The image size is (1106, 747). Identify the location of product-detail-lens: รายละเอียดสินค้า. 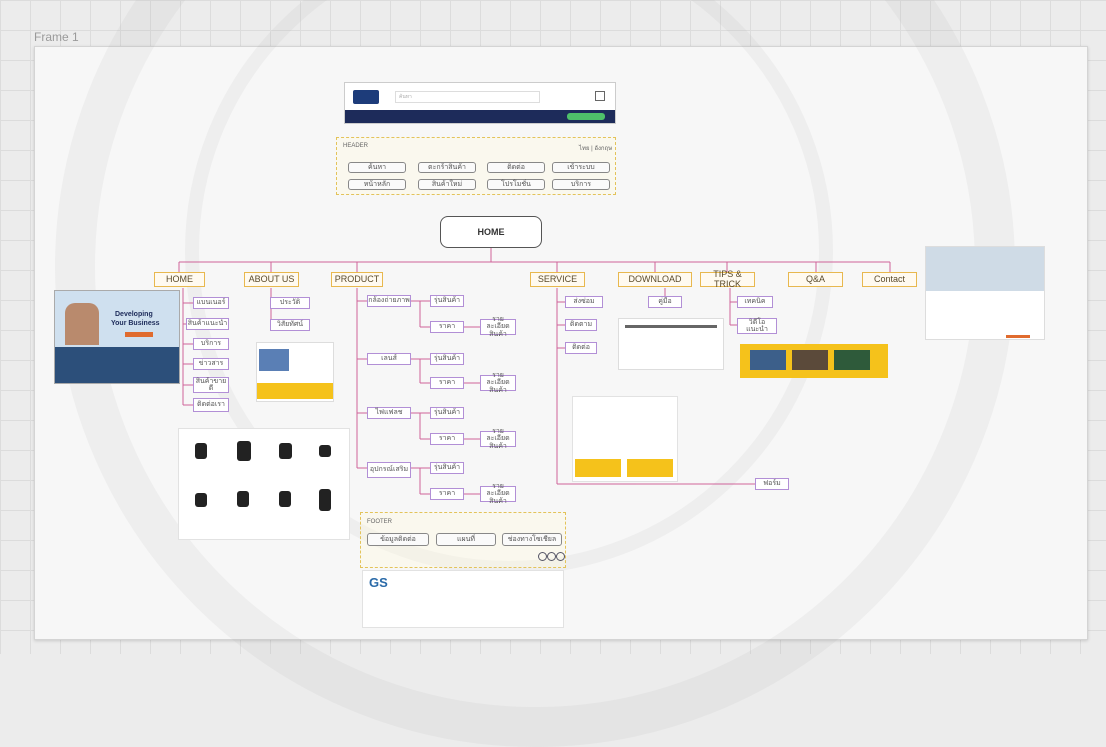
(498, 383).